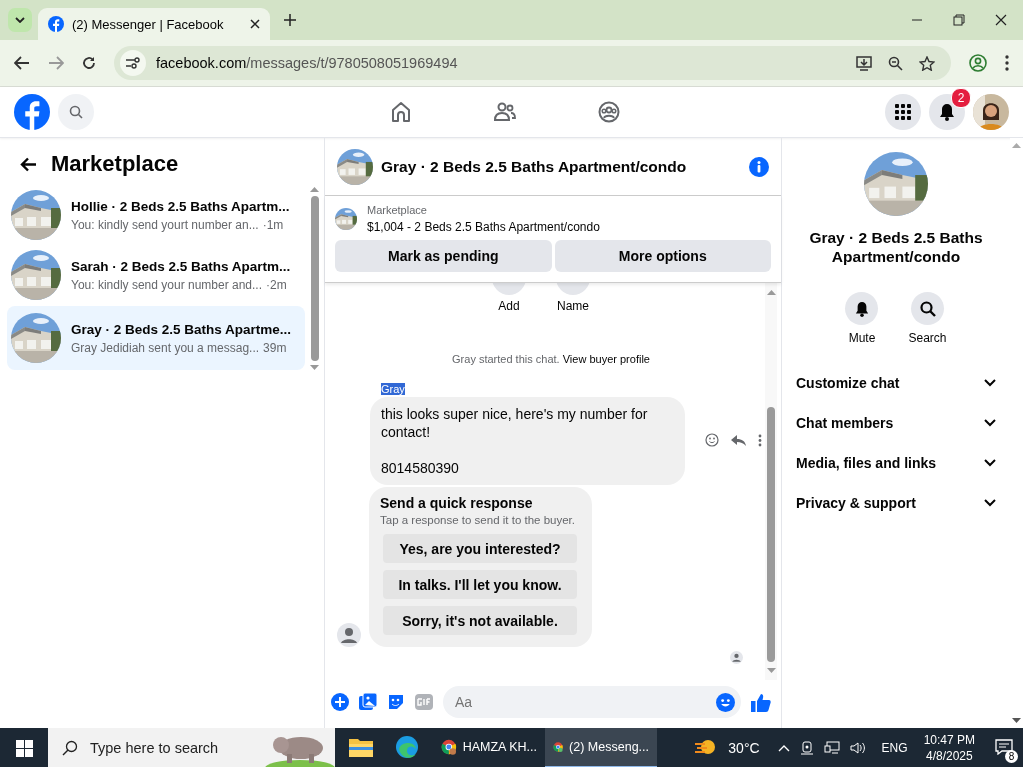  What do you see at coordinates (154, 24) in the screenshot?
I see `browser-tab: (2) Messenger | Facebook` at bounding box center [154, 24].